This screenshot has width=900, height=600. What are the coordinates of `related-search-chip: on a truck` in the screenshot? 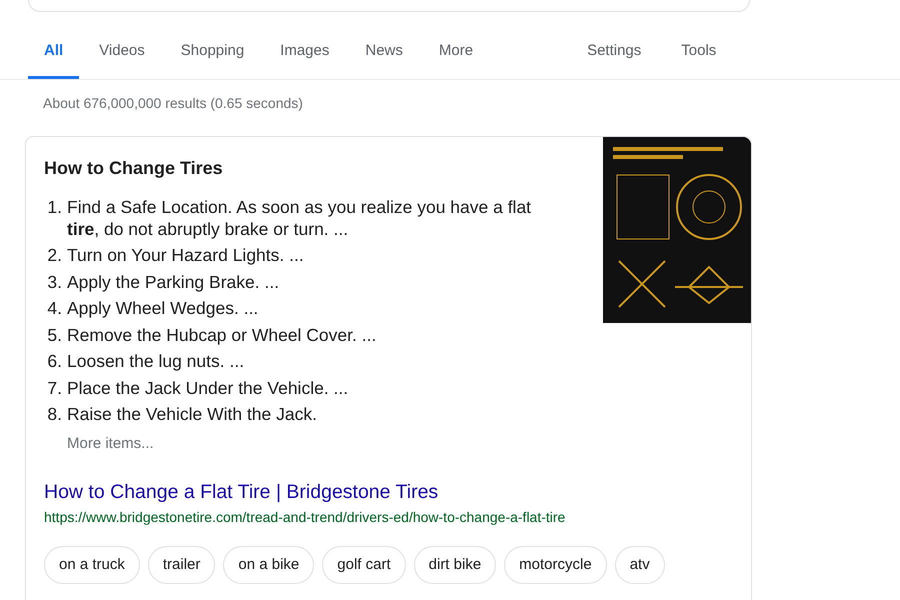 It's located at (92, 565).